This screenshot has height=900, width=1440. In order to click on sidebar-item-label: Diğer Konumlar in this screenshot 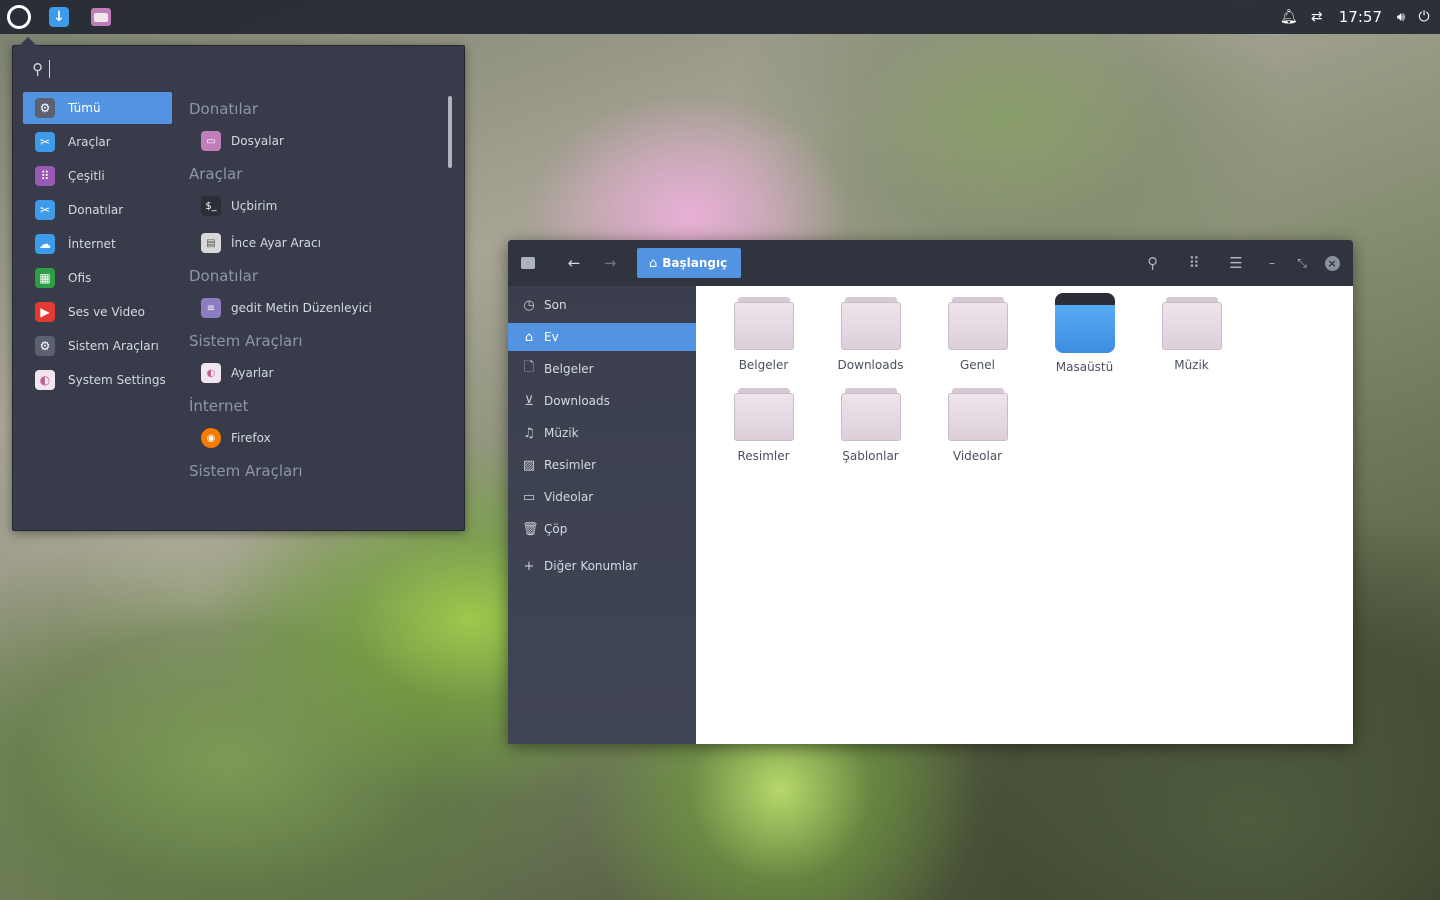, I will do `click(591, 566)`.